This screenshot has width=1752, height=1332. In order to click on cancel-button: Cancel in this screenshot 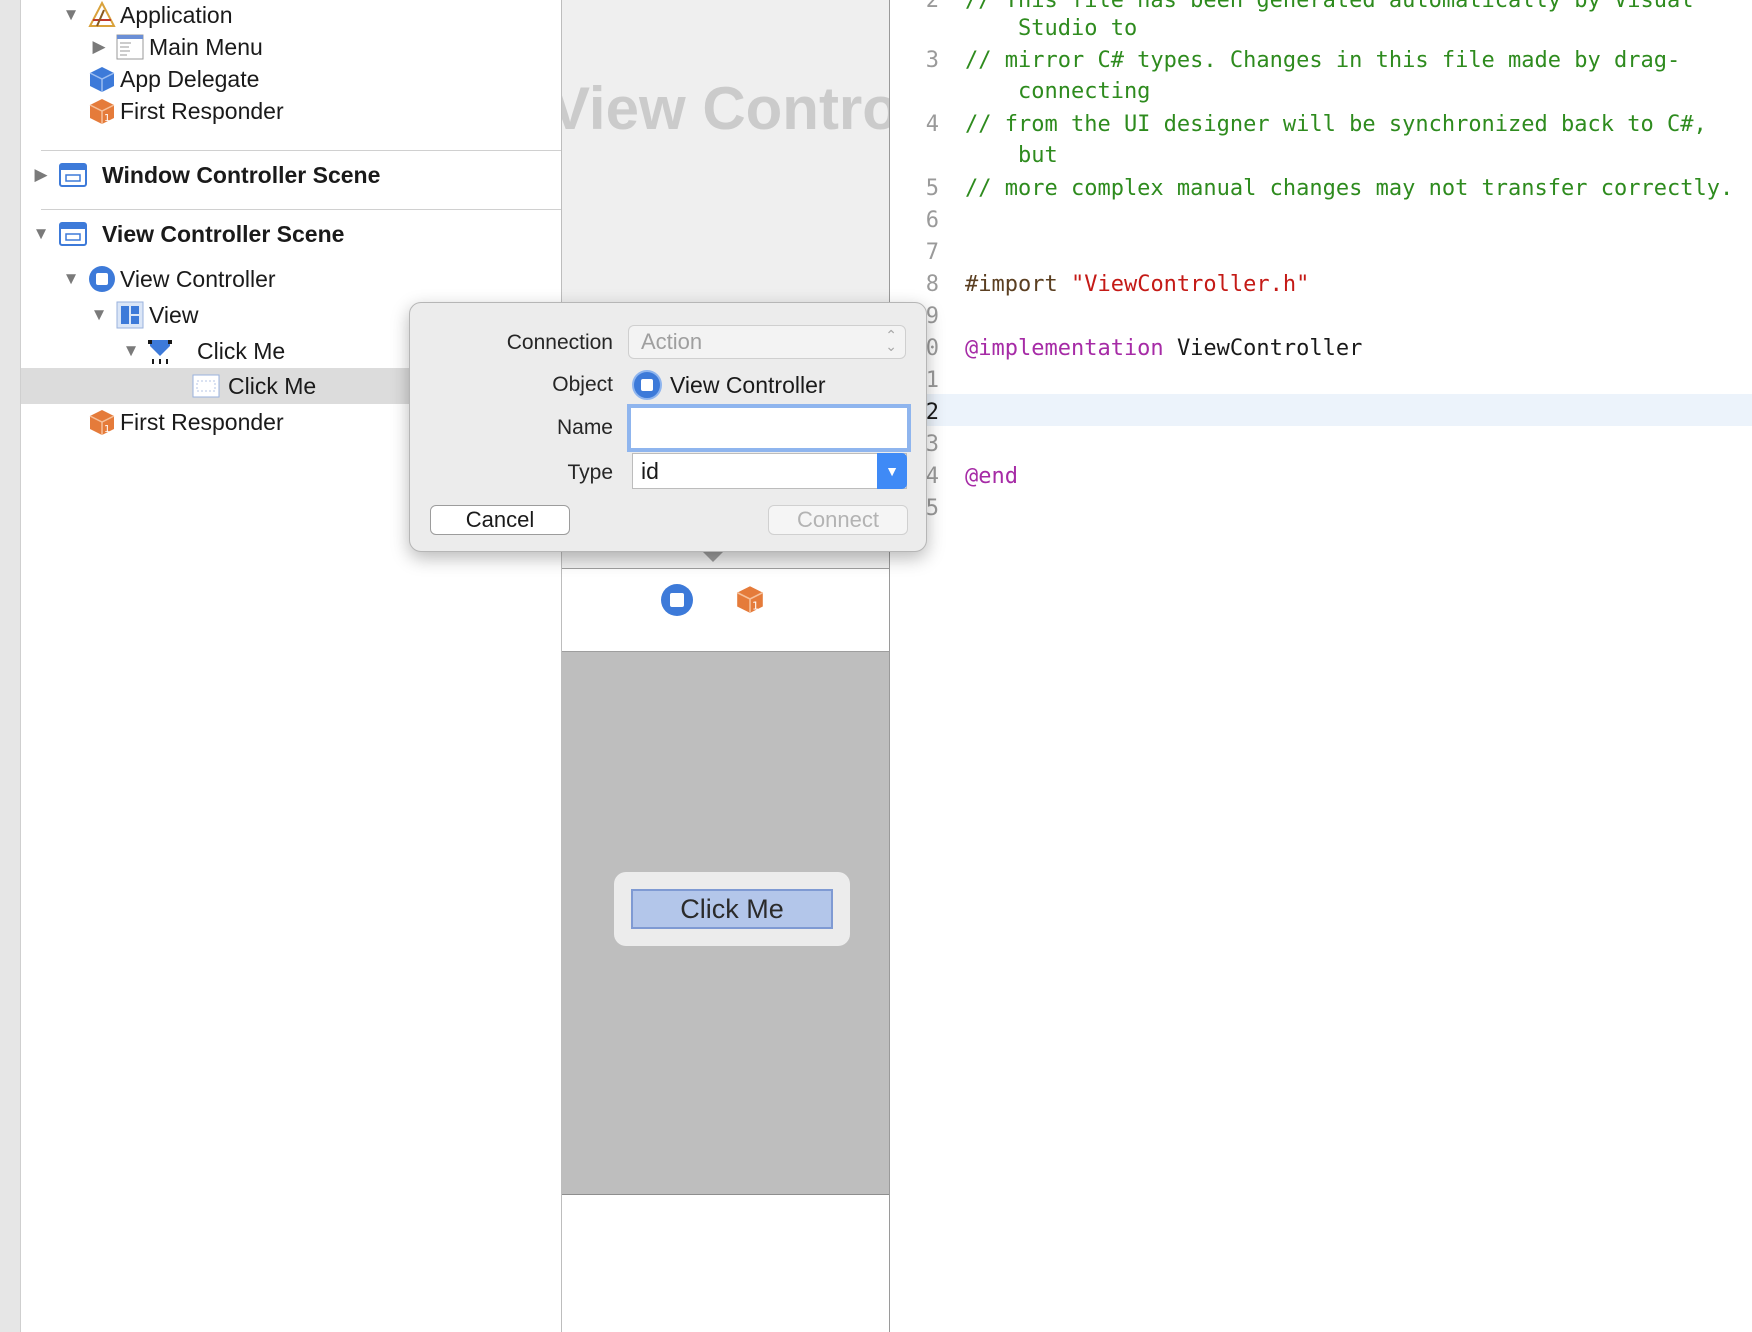, I will do `click(500, 520)`.